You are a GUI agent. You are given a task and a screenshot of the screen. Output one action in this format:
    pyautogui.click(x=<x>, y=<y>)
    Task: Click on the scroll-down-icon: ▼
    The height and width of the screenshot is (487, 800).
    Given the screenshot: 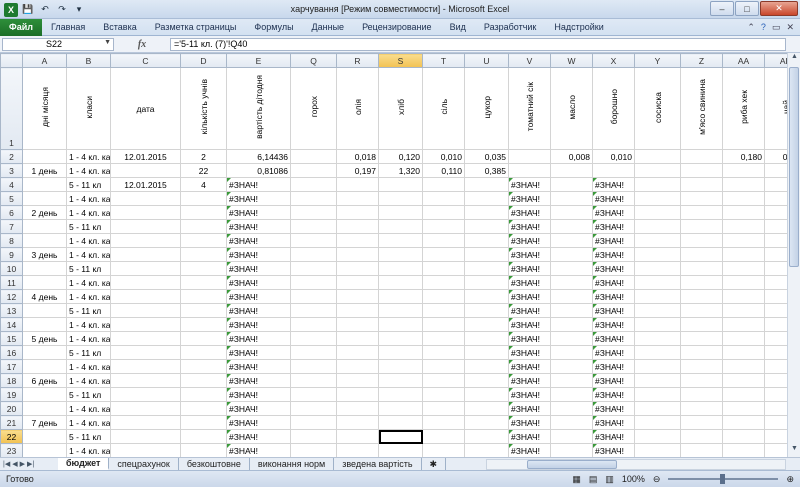 What is the action you would take?
    pyautogui.click(x=794, y=451)
    